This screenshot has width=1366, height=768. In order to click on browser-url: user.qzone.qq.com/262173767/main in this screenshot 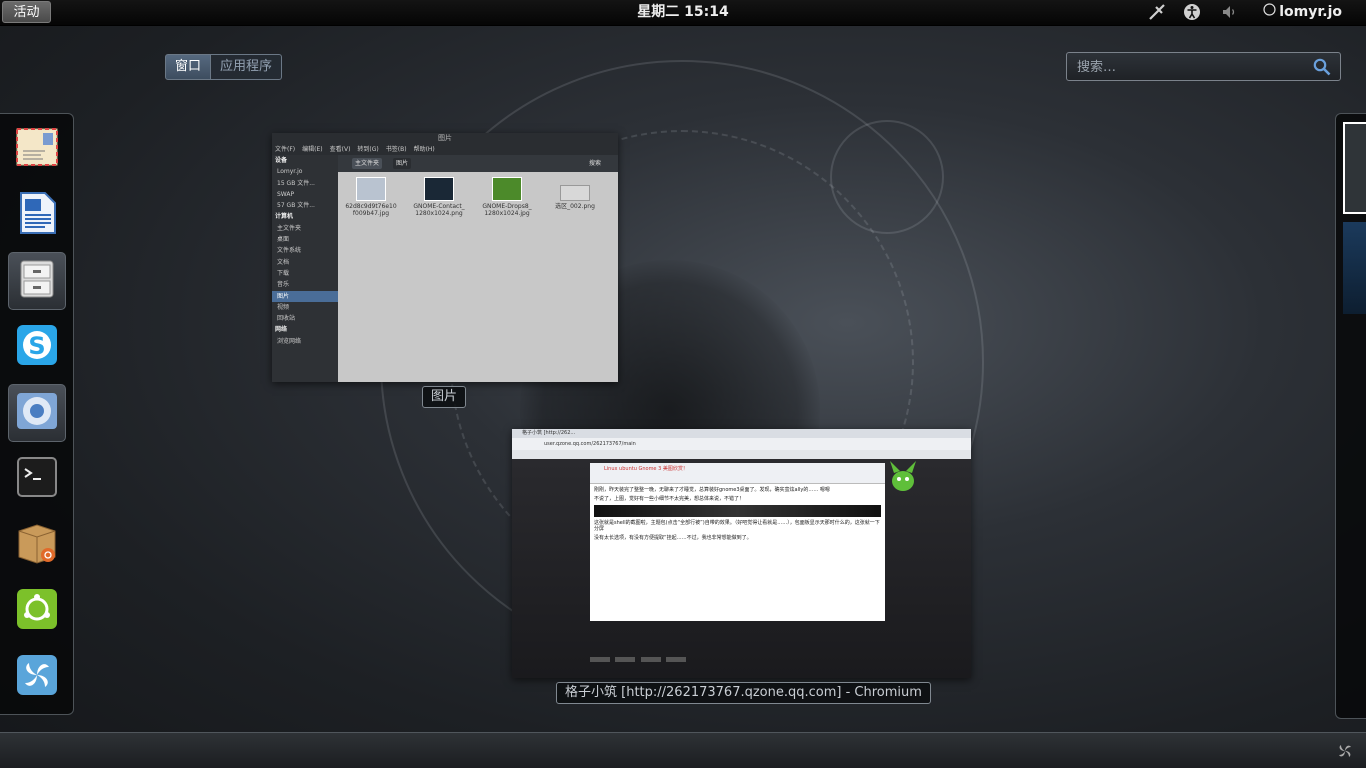, I will do `click(741, 444)`.